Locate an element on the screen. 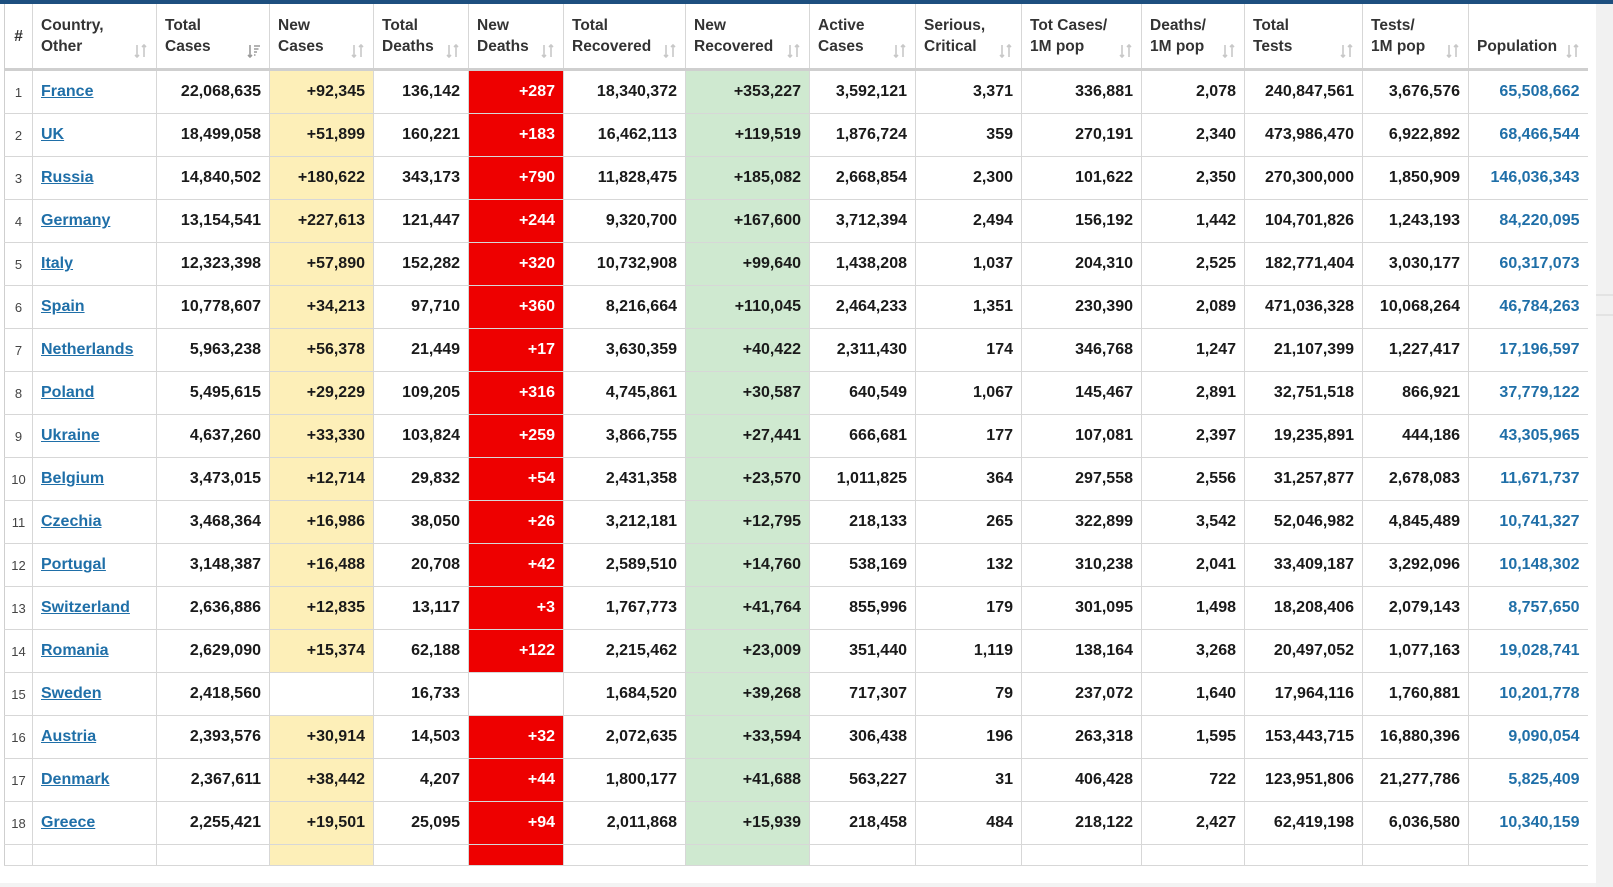 This screenshot has width=1613, height=887. country-link: Poland is located at coordinates (67, 392).